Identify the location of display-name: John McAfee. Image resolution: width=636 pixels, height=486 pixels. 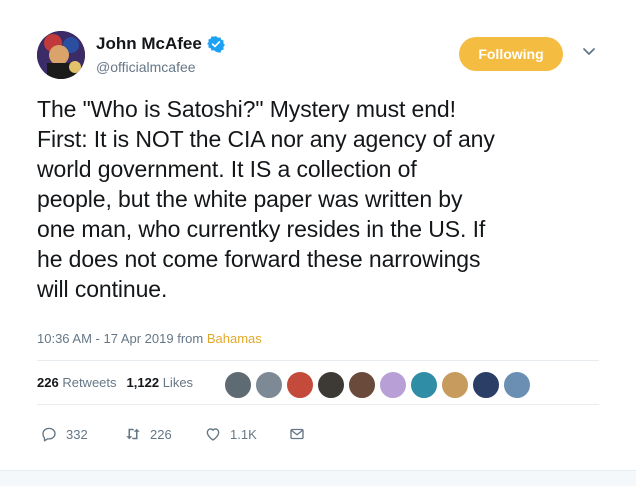
(160, 44).